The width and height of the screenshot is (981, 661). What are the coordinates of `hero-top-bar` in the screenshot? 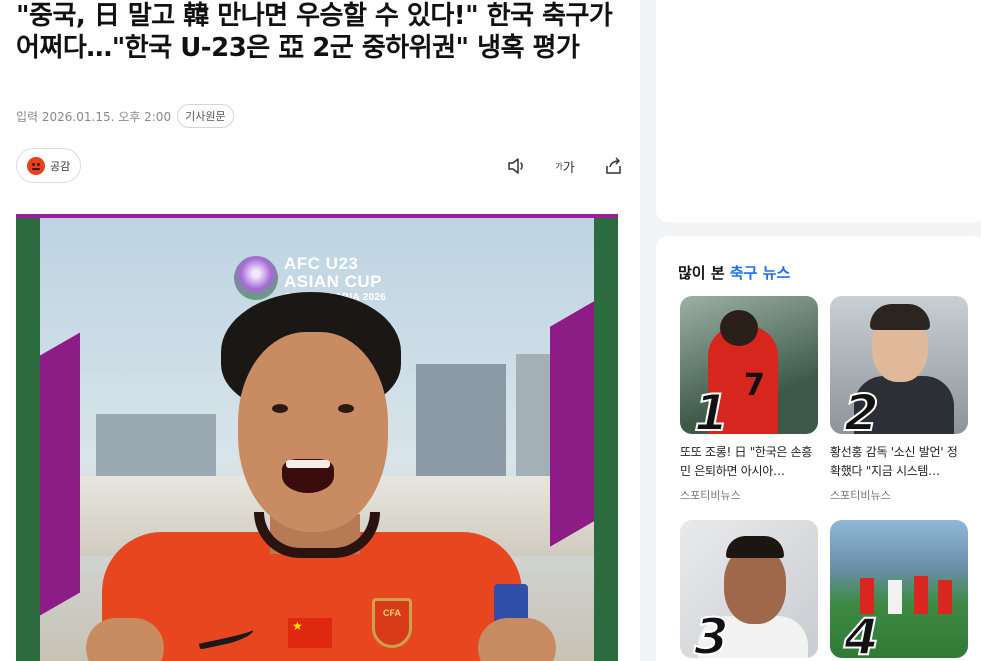 It's located at (317, 216).